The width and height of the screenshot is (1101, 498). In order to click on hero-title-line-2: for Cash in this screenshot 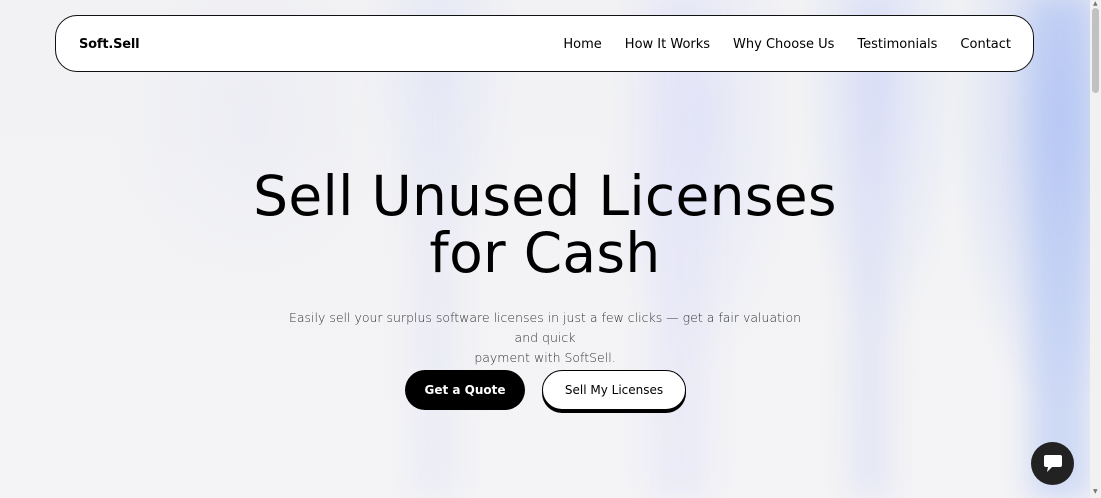, I will do `click(545, 253)`.